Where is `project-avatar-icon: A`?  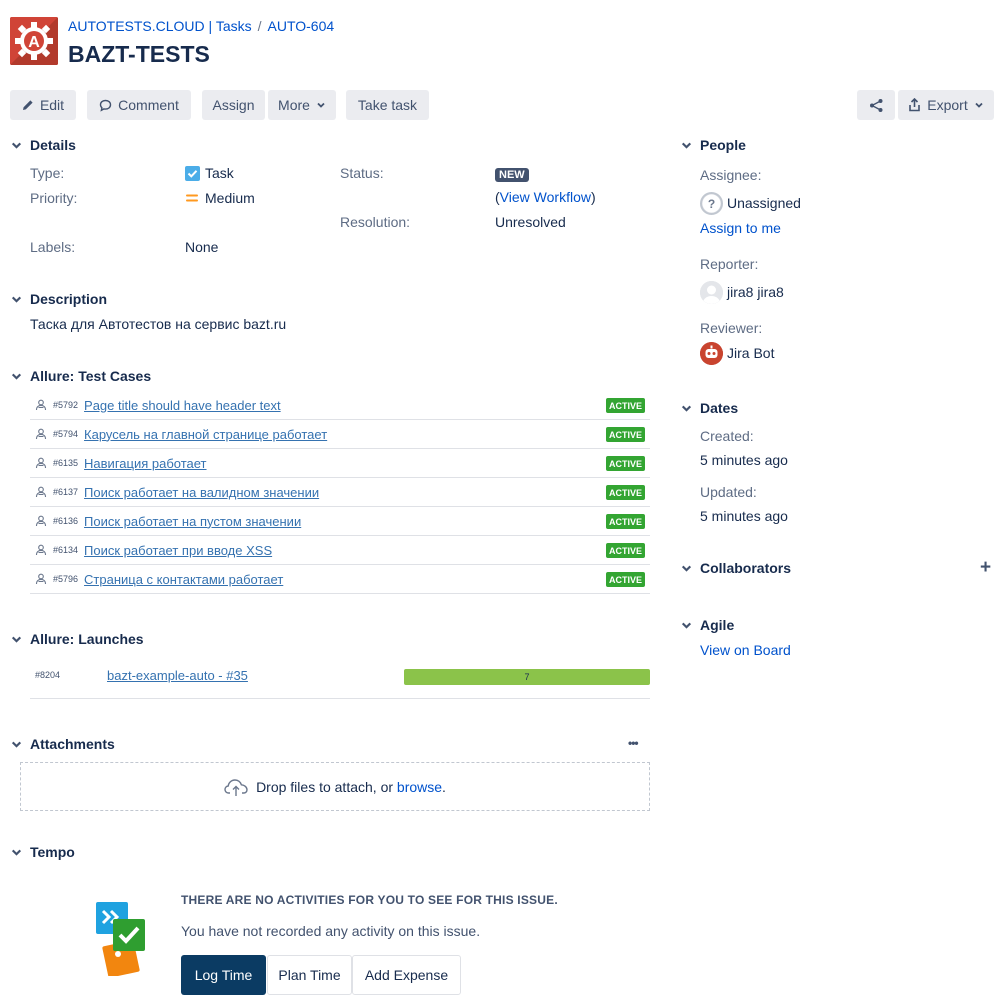
project-avatar-icon: A is located at coordinates (34, 41).